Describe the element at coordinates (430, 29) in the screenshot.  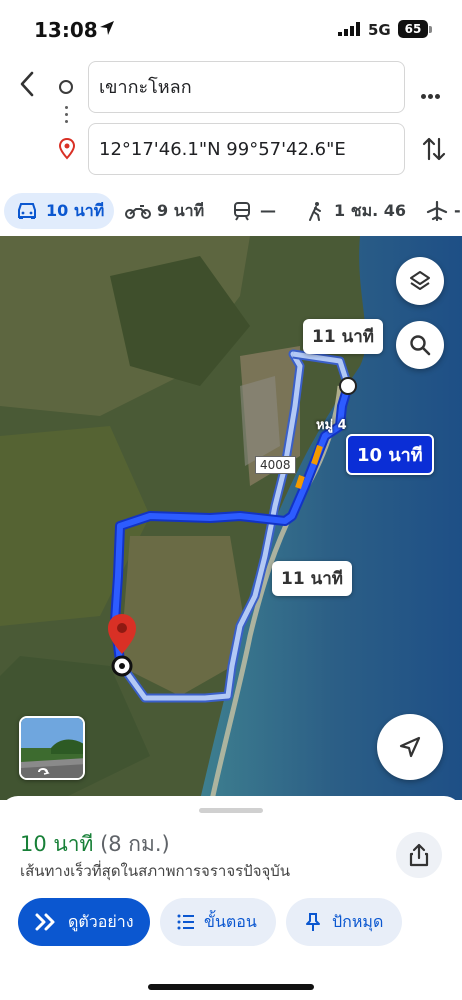
I see `battery-tip` at that location.